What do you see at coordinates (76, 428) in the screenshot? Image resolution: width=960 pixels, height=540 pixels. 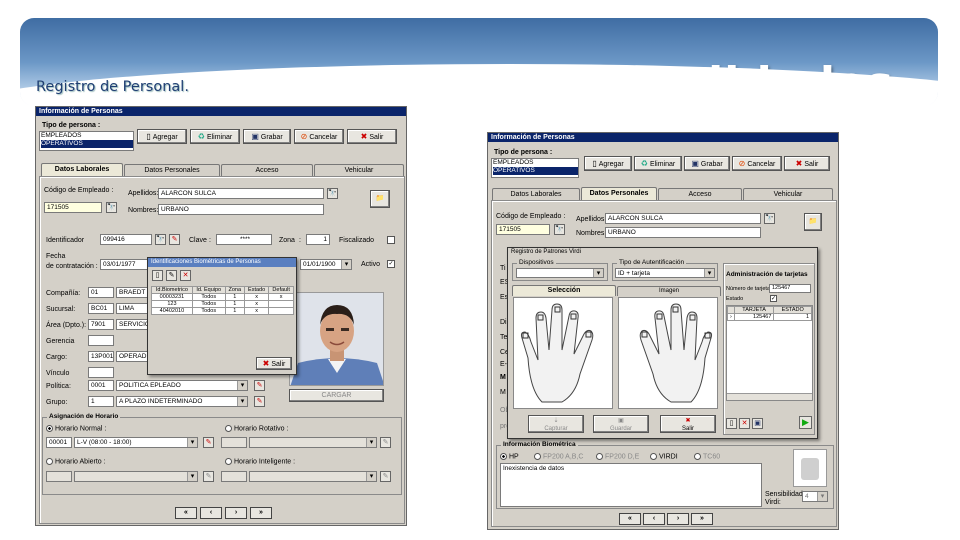 I see `horario-normal-radio: Horario Normal :` at bounding box center [76, 428].